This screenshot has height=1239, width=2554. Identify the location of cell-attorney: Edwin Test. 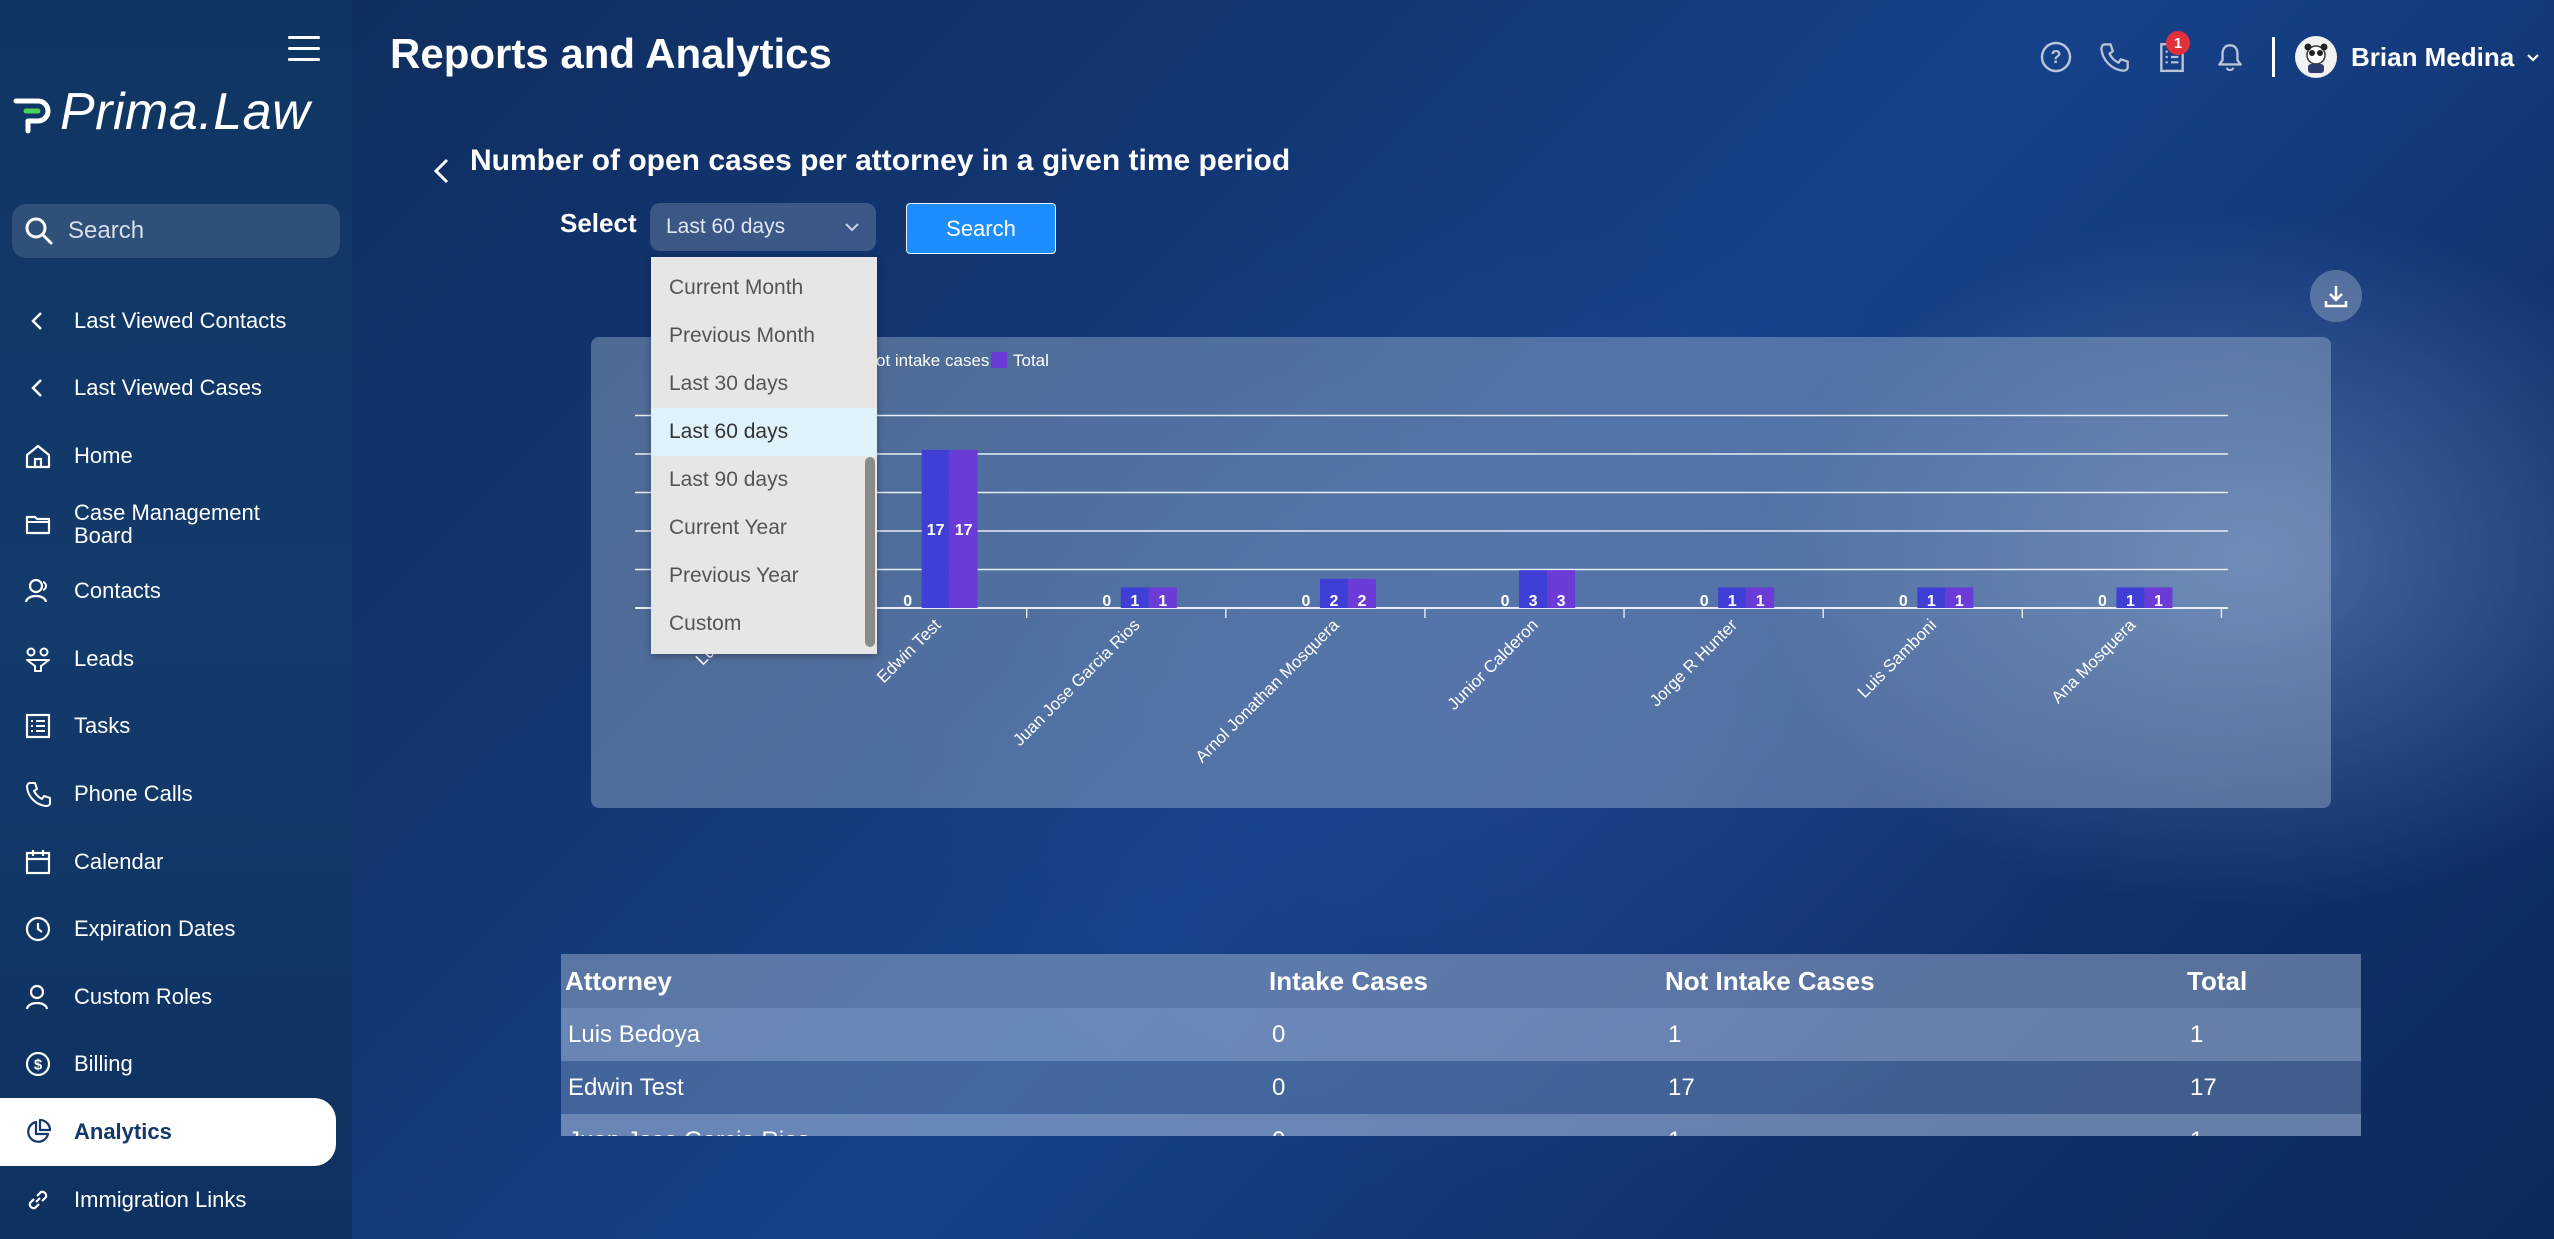
(913, 1087).